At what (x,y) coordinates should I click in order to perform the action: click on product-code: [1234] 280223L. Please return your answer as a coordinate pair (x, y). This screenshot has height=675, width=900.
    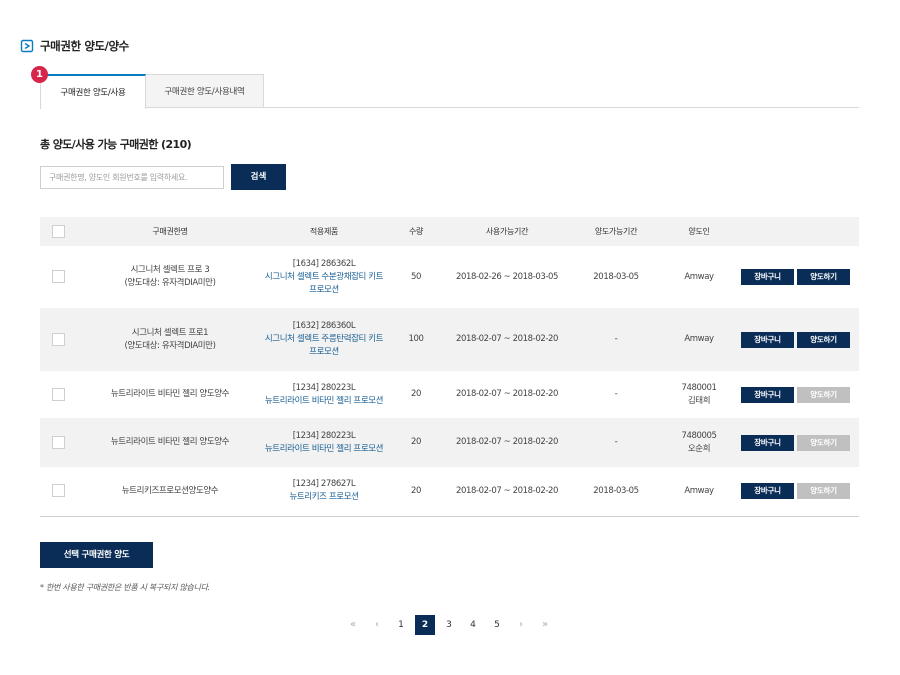
    Looking at the image, I should click on (324, 387).